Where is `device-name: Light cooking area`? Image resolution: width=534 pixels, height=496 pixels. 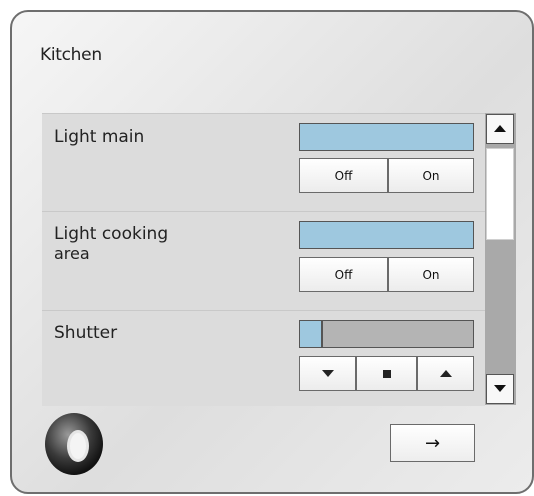
device-name: Light cooking area is located at coordinates (169, 244).